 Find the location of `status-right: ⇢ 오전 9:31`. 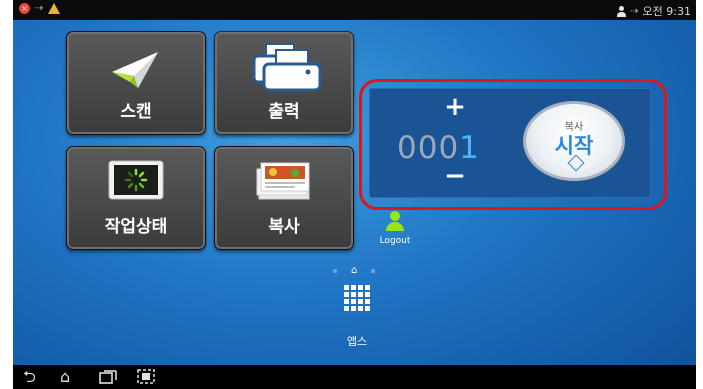

status-right: ⇢ 오전 9:31 is located at coordinates (654, 11).